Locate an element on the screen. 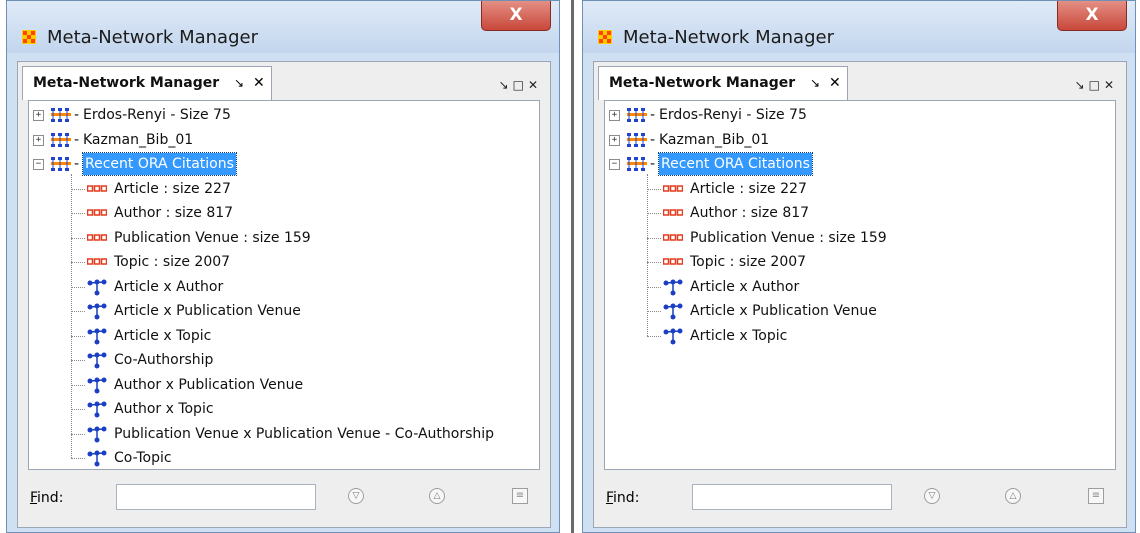  tree-item-label: Co-Topic is located at coordinates (143, 458).